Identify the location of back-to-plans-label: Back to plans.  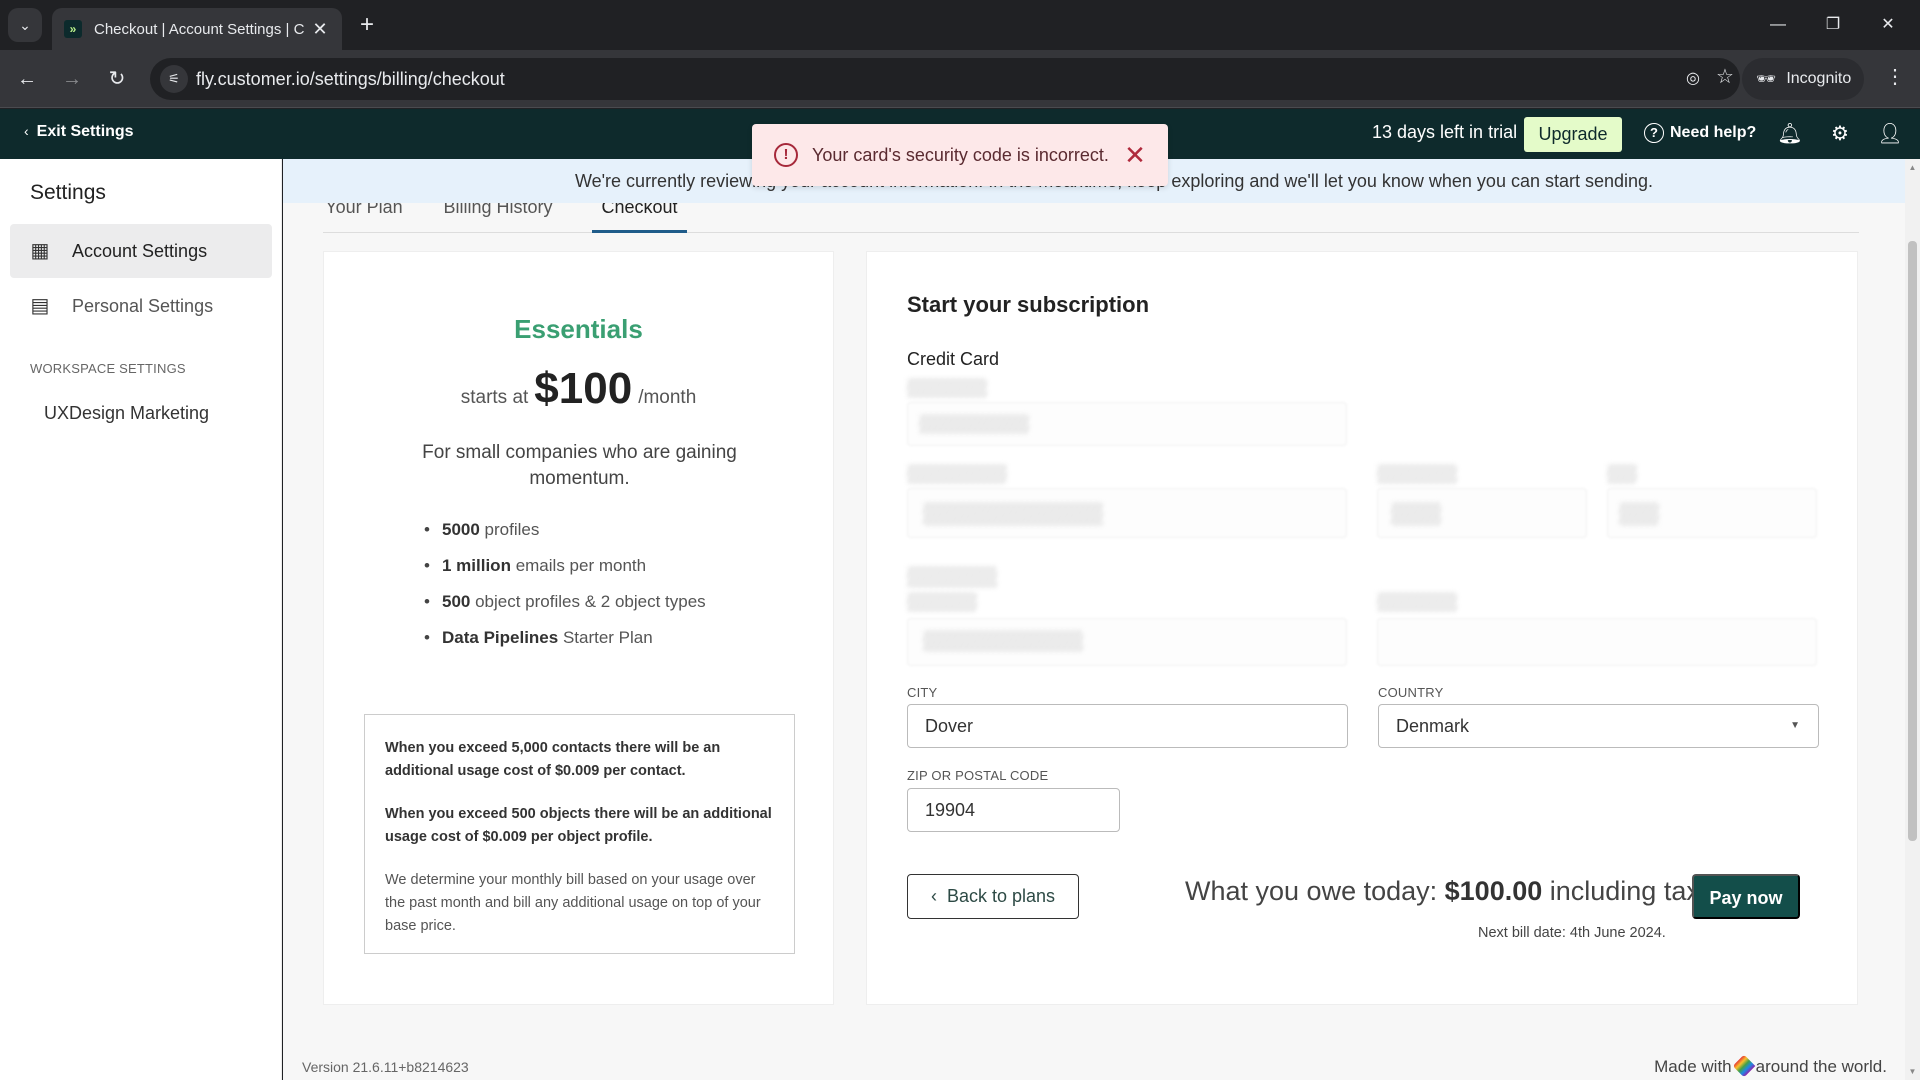
(1001, 896).